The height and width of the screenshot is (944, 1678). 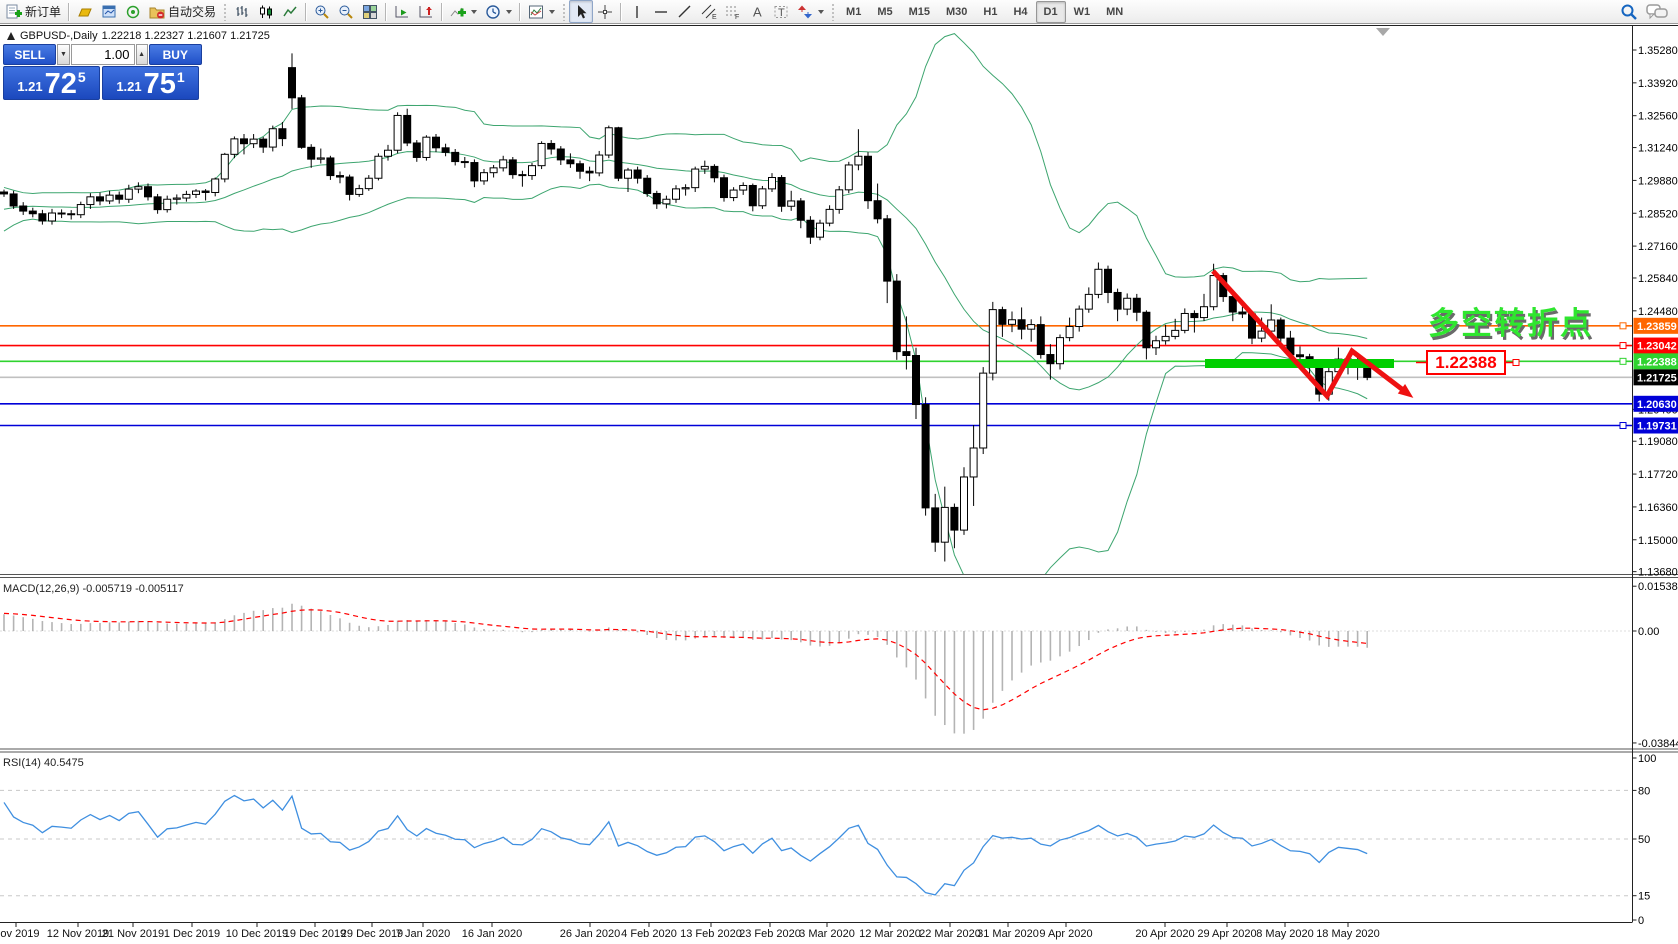 What do you see at coordinates (322, 11) in the screenshot?
I see `zoom-in-button` at bounding box center [322, 11].